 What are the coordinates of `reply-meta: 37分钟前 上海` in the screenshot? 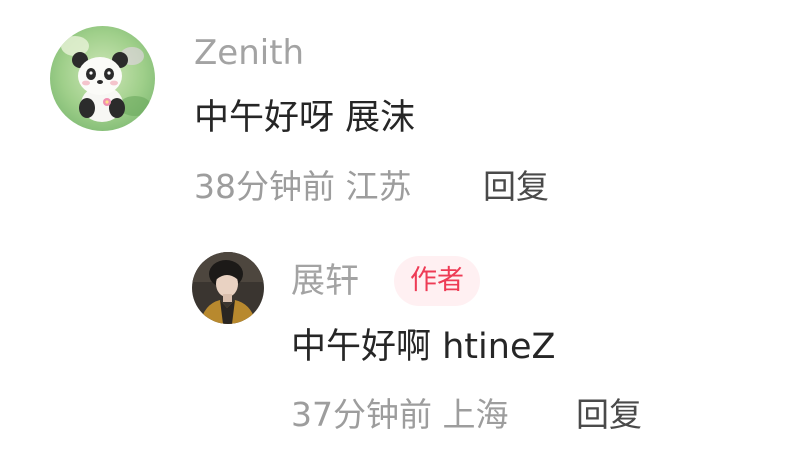 It's located at (400, 414).